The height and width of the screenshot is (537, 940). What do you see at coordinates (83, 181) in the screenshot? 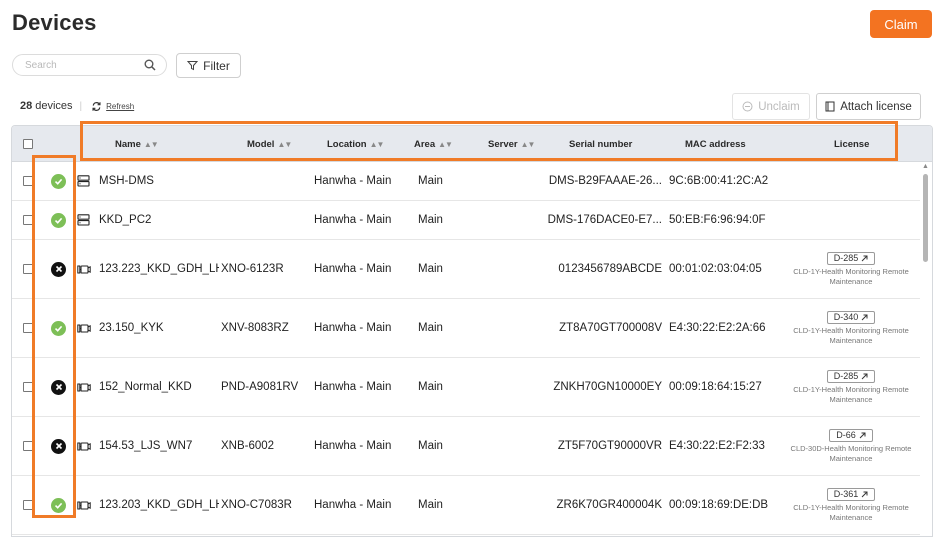
I see `server-icon` at bounding box center [83, 181].